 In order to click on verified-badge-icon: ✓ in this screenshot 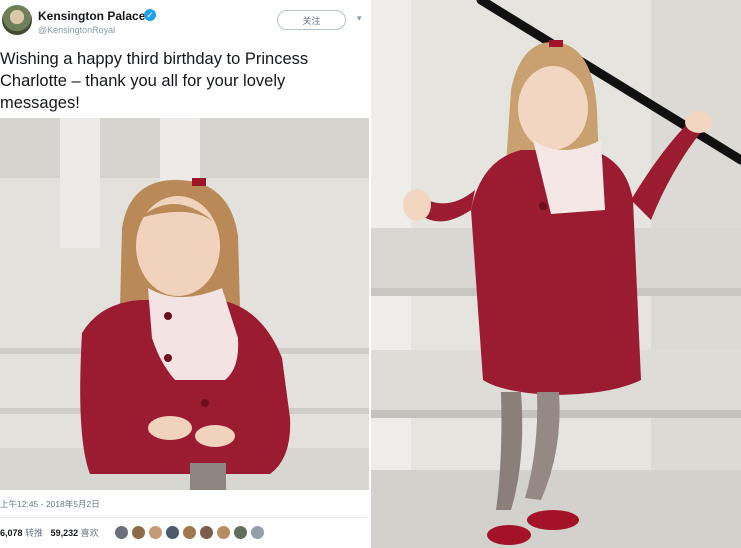, I will do `click(150, 15)`.